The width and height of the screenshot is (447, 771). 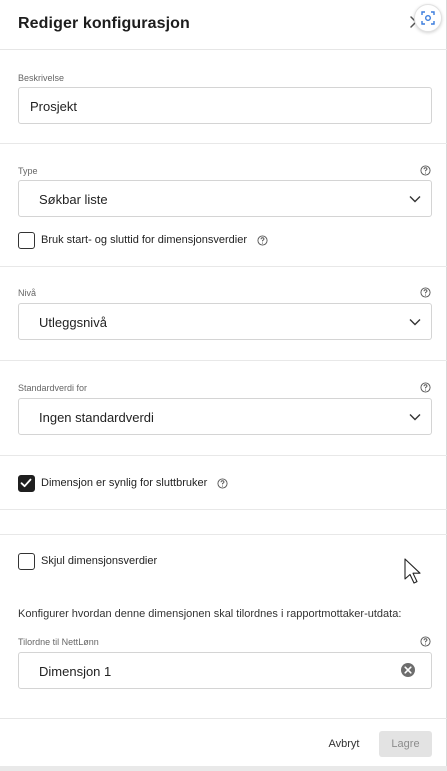 I want to click on screenshot-button, so click(x=428, y=18).